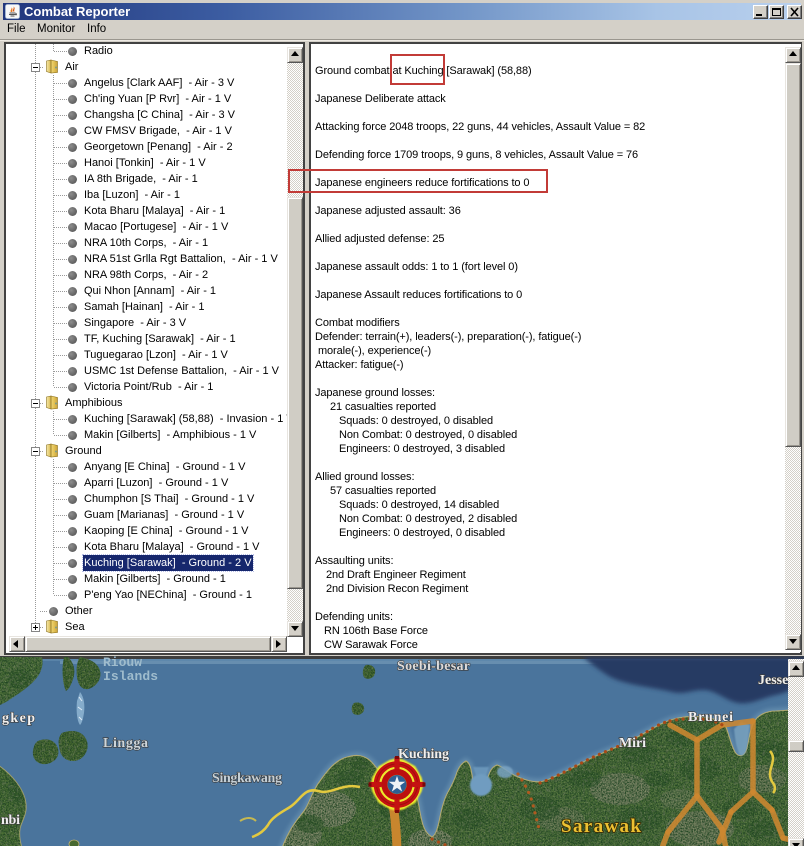 The image size is (804, 846). I want to click on svg-text: Miri, so click(632, 743).